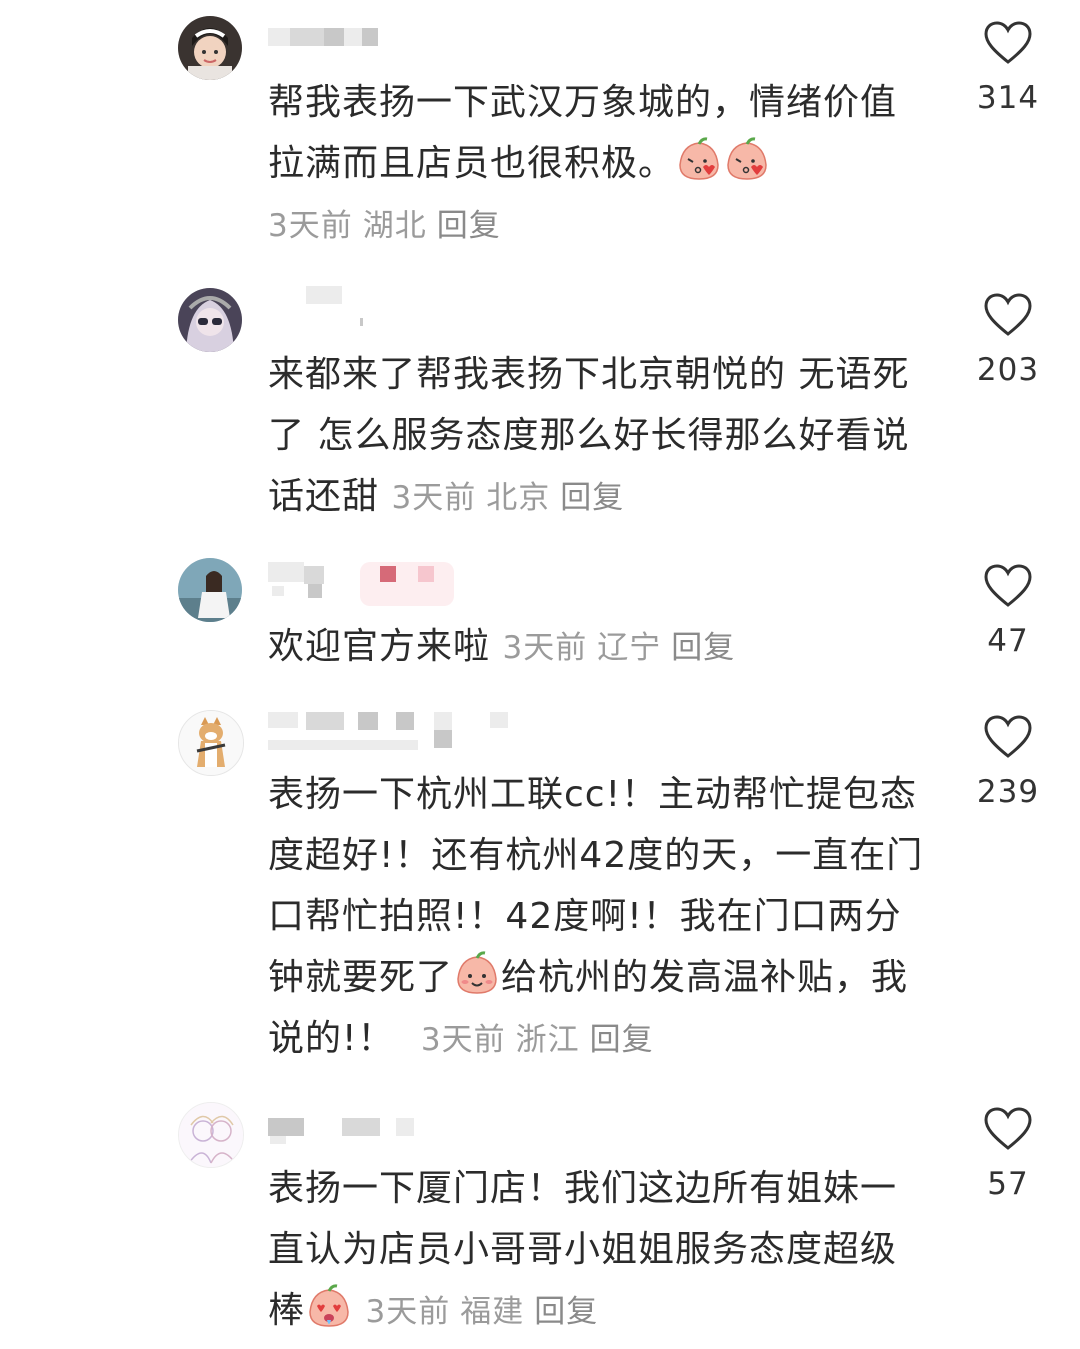 The width and height of the screenshot is (1080, 1349). Describe the element at coordinates (379, 646) in the screenshot. I see `comment-body: 欢迎官方来啦` at that location.